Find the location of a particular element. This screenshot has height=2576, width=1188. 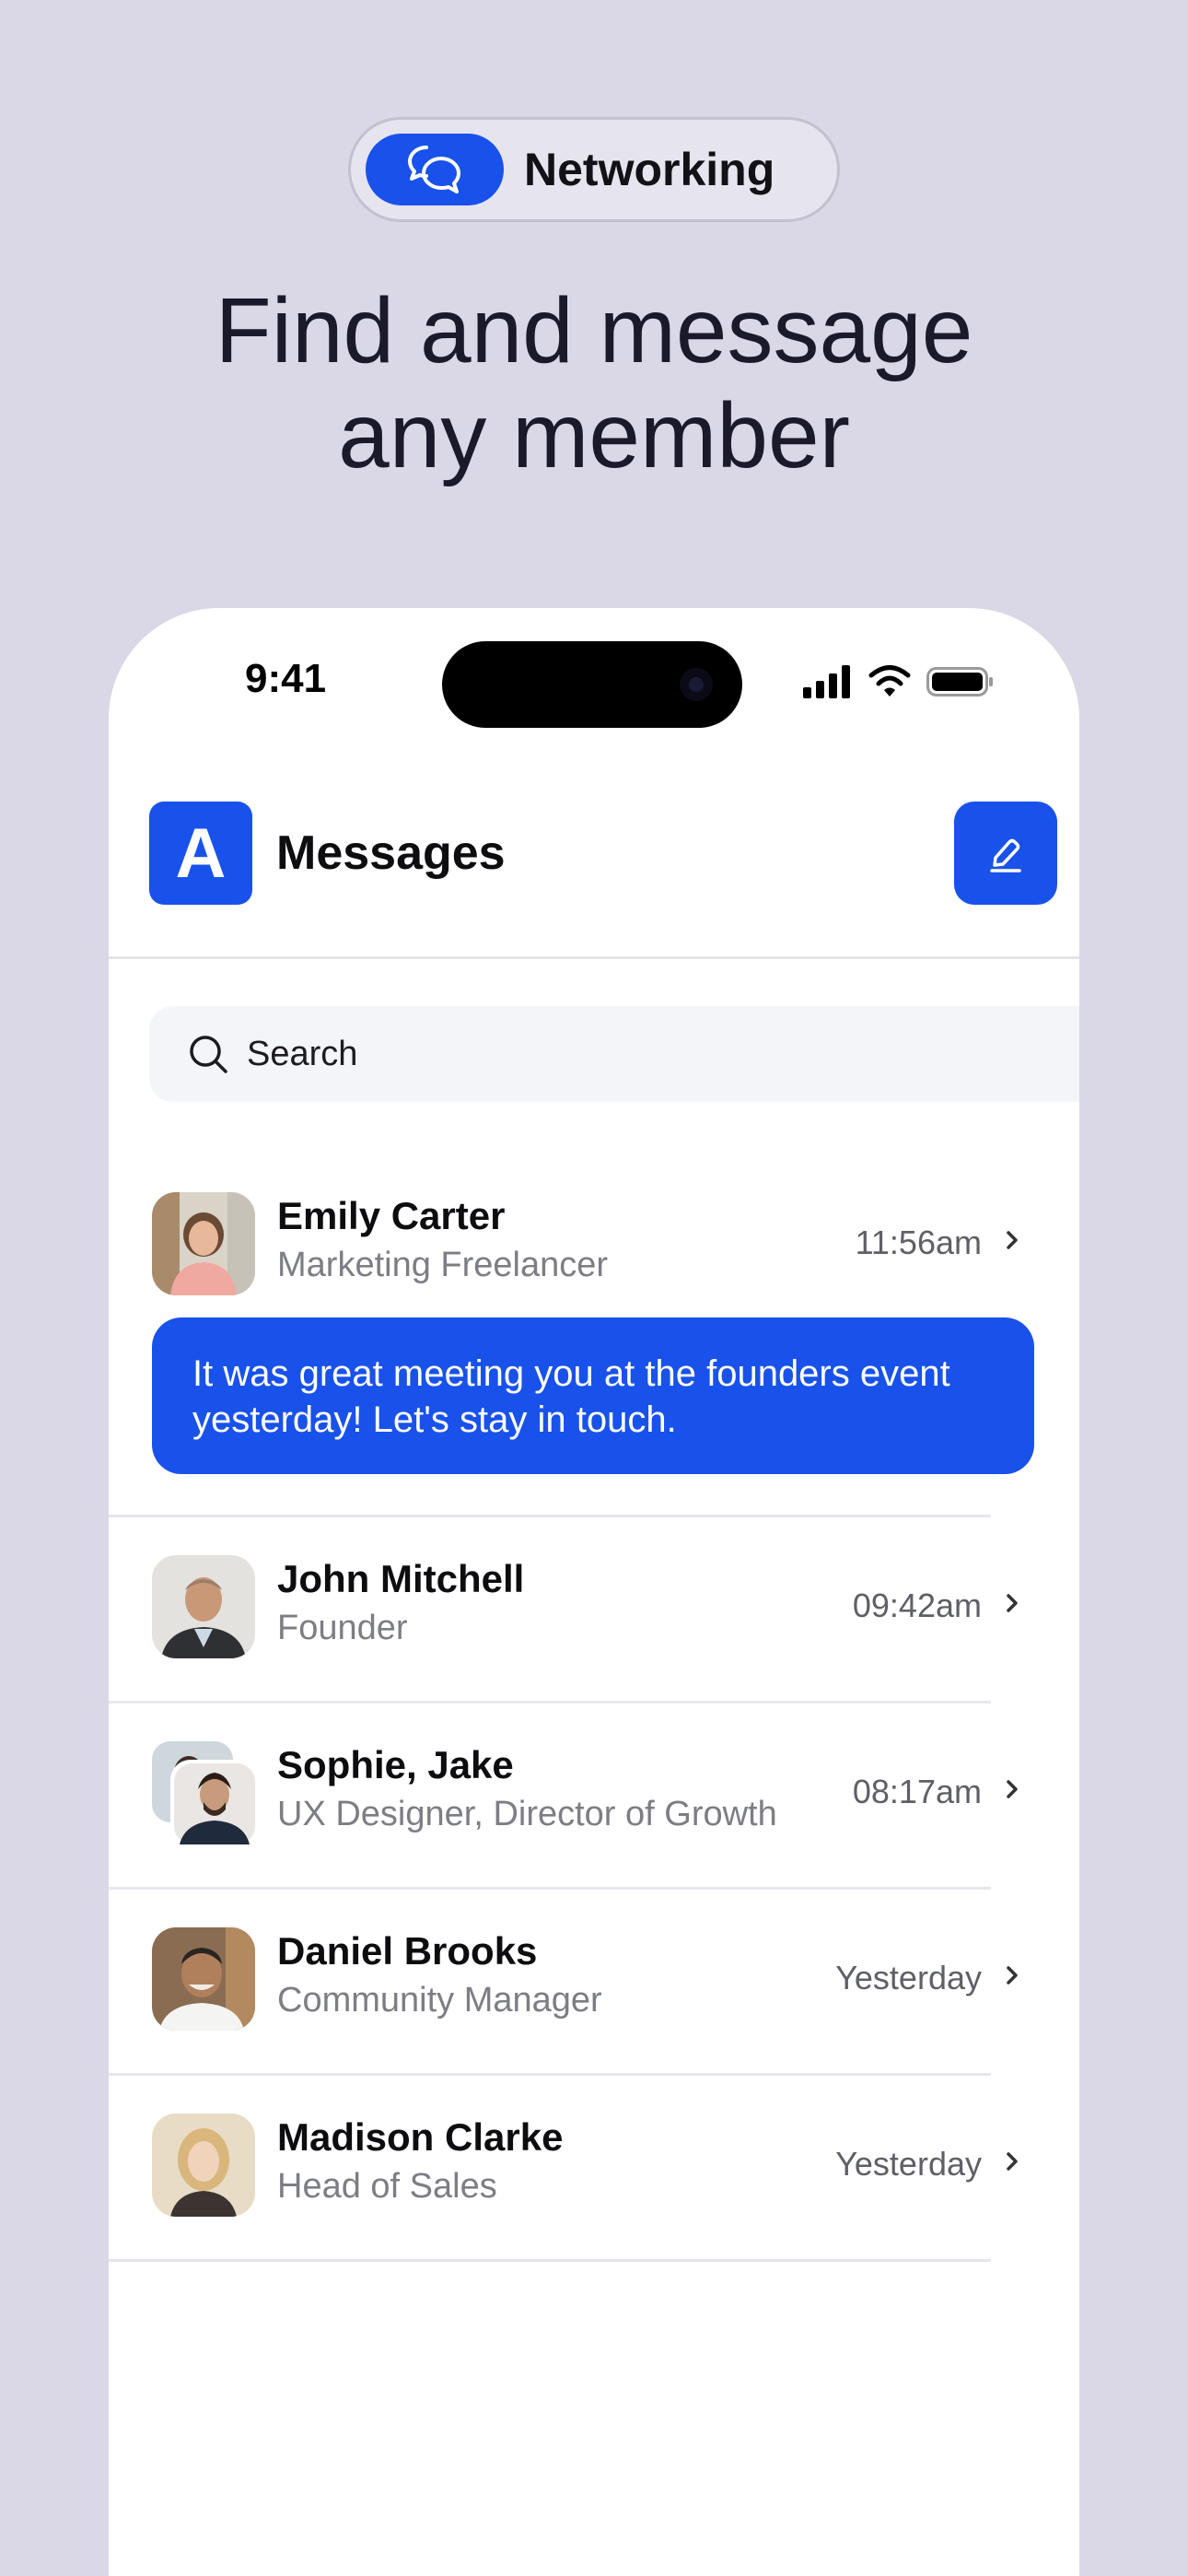

dynamic-island is located at coordinates (592, 684).